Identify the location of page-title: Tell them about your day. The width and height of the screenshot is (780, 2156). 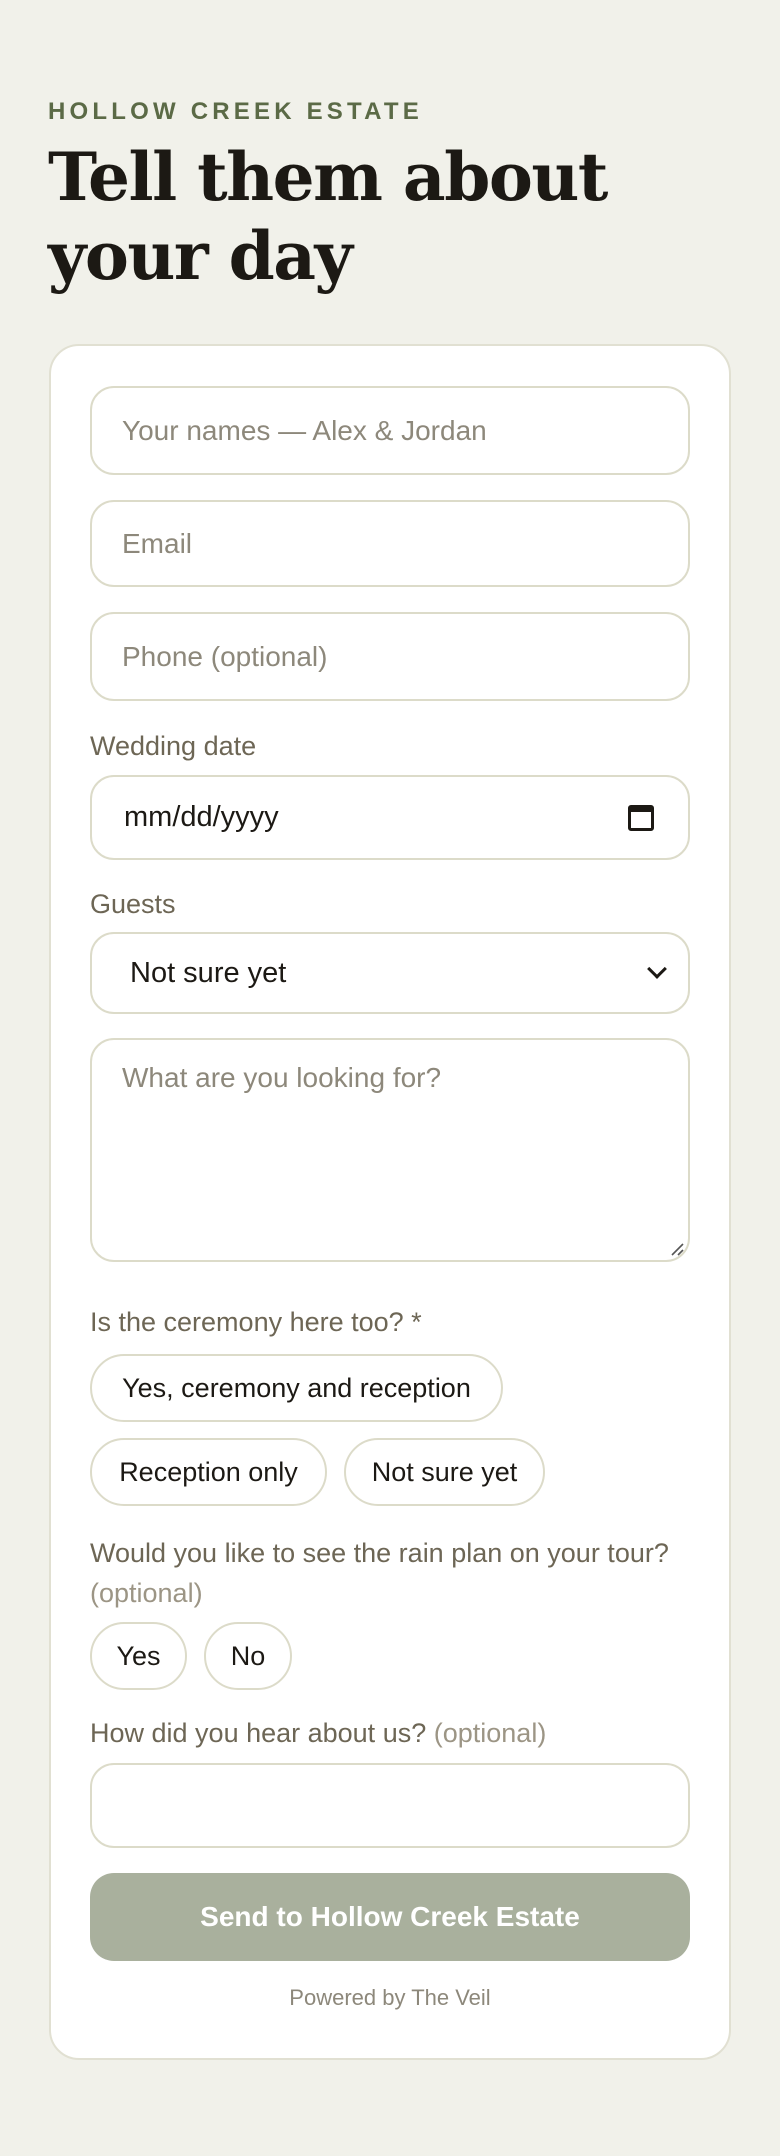
(328, 216).